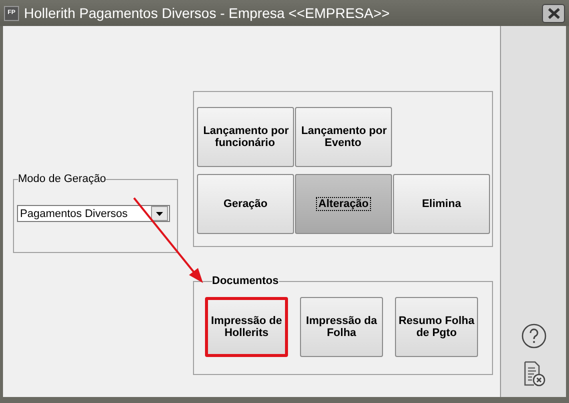 Image resolution: width=569 pixels, height=403 pixels. What do you see at coordinates (343, 137) in the screenshot?
I see `action-button: Lançamento por Evento` at bounding box center [343, 137].